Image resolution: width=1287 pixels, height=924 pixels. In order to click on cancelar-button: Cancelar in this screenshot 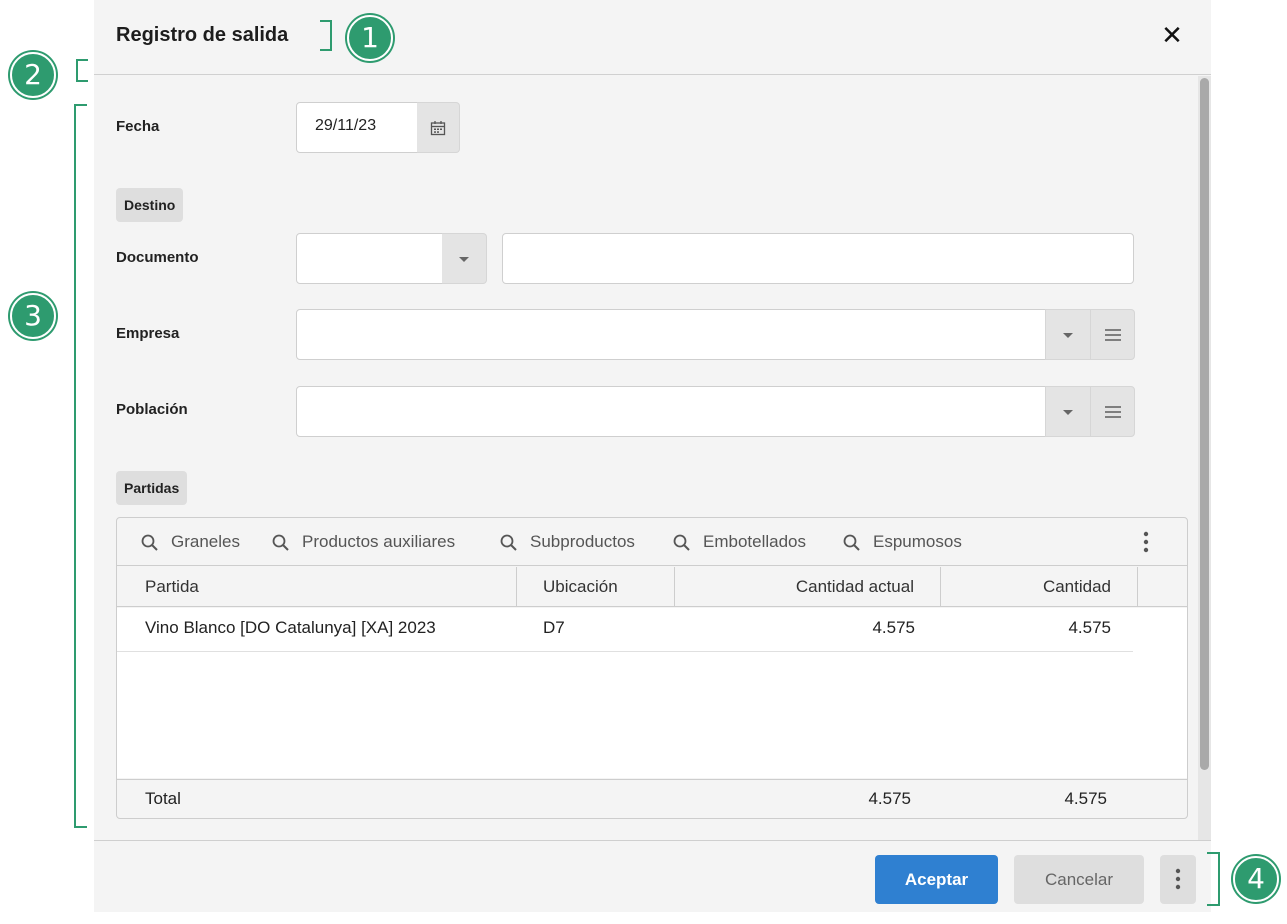, I will do `click(1079, 879)`.